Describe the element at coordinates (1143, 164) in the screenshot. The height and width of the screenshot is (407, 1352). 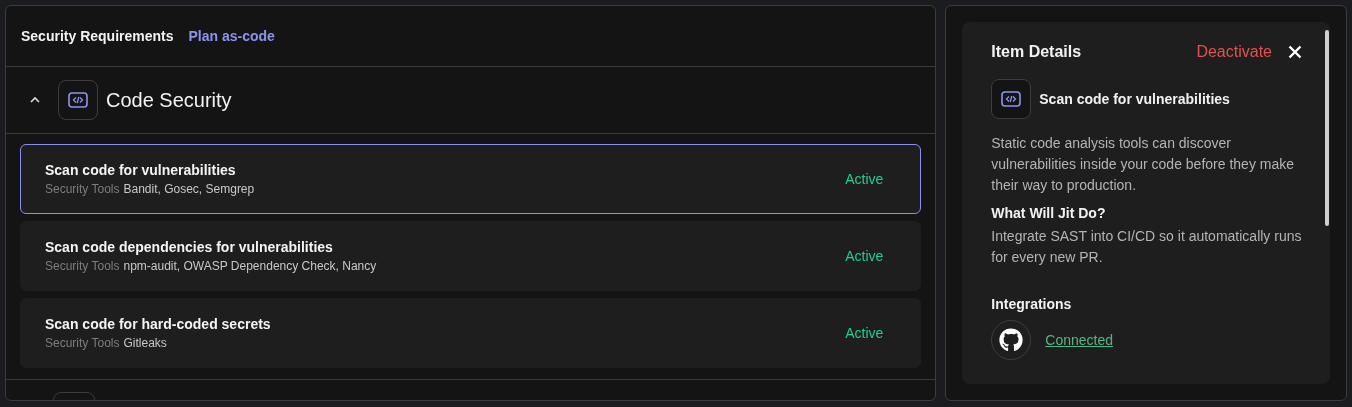
I see `description-text: Static code analysis tools can discover vulnerabilities inside your code before they make their way to production.` at that location.